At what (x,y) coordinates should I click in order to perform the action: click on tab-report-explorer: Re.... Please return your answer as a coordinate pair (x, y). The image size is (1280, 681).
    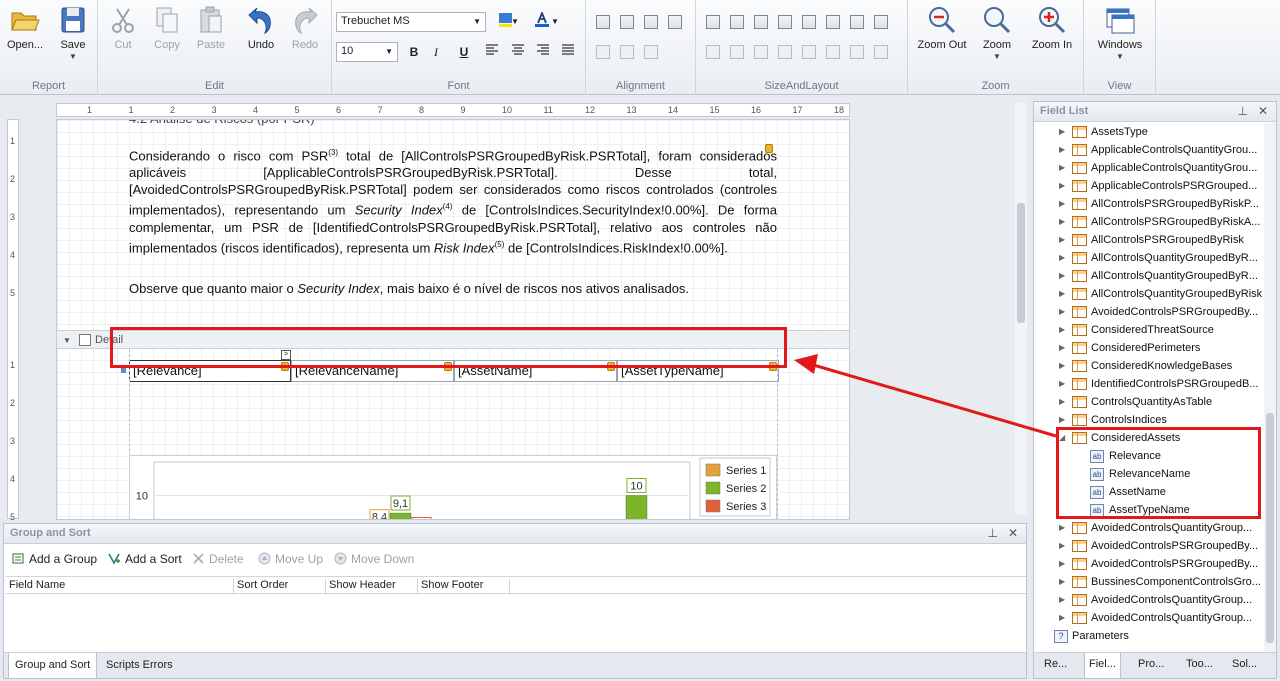
    Looking at the image, I should click on (1055, 664).